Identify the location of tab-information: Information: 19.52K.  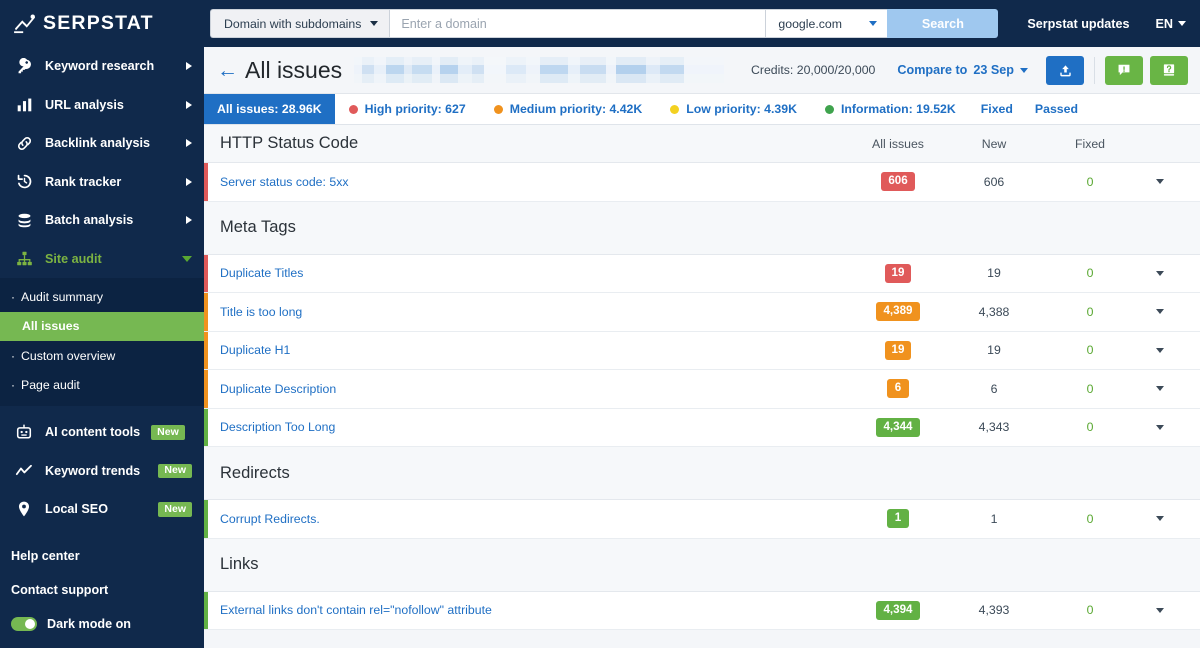
(890, 109).